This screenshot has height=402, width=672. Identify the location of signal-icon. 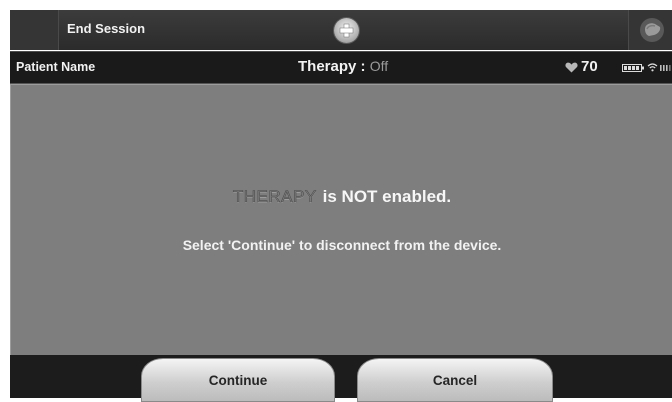
(665, 68).